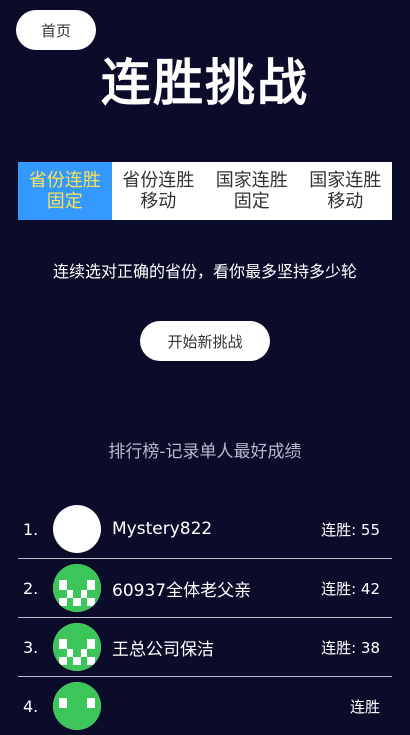 Image resolution: width=410 pixels, height=735 pixels. What do you see at coordinates (159, 191) in the screenshot?
I see `tab-province-moving: 省份连胜 移动` at bounding box center [159, 191].